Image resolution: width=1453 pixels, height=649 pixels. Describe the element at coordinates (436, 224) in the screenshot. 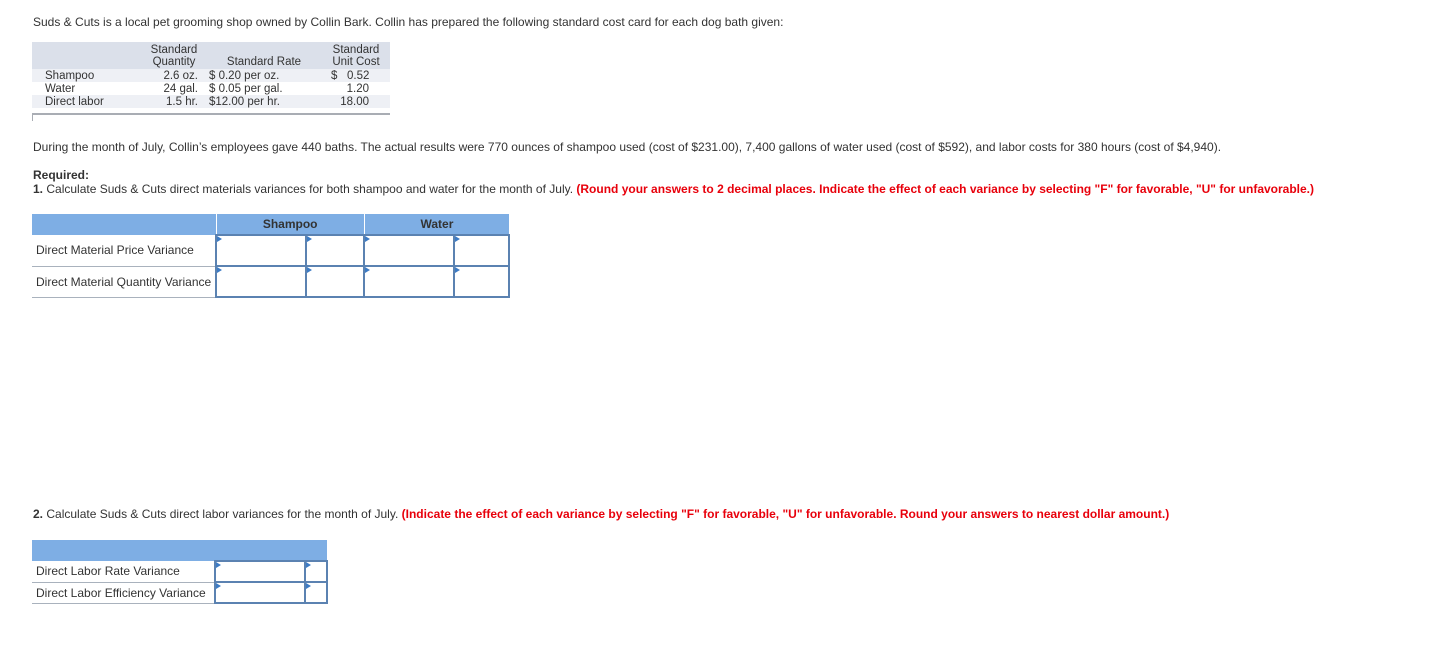

I see `column-header-water: Water` at that location.